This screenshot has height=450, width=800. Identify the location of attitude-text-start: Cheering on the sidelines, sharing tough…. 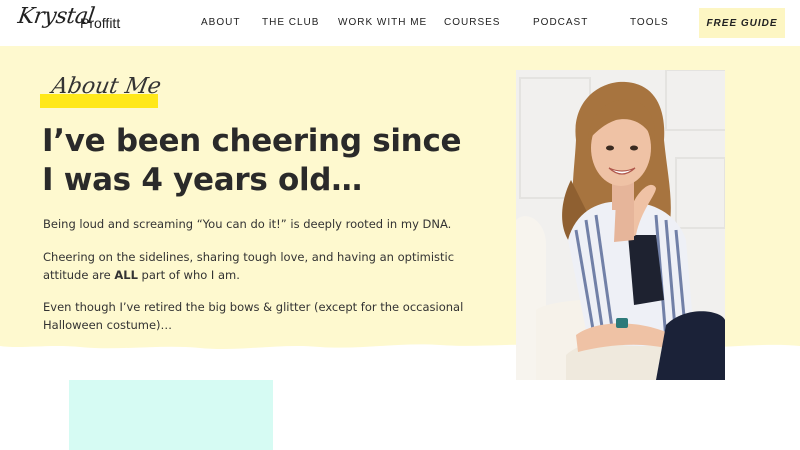
(249, 266).